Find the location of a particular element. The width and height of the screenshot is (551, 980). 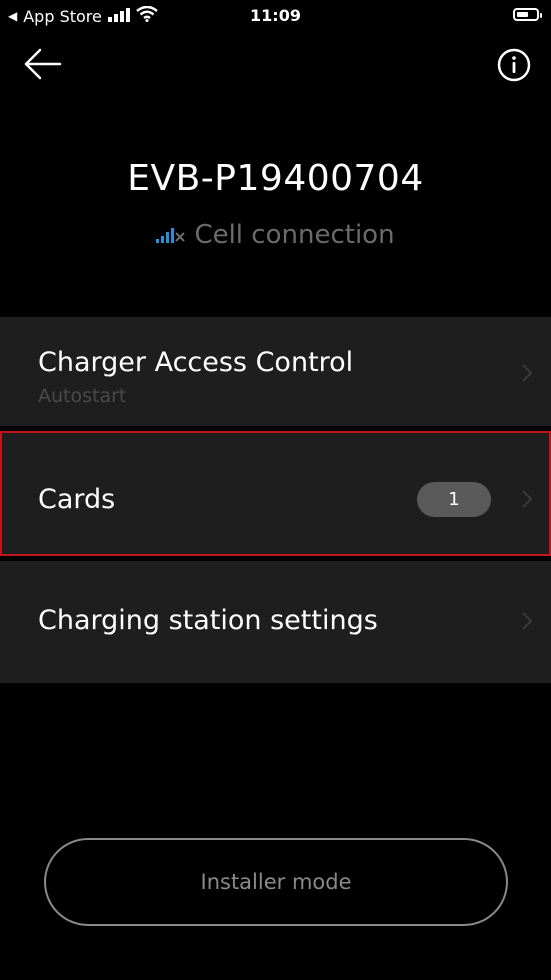

station-settings-label: Charging station settings is located at coordinates (208, 620).